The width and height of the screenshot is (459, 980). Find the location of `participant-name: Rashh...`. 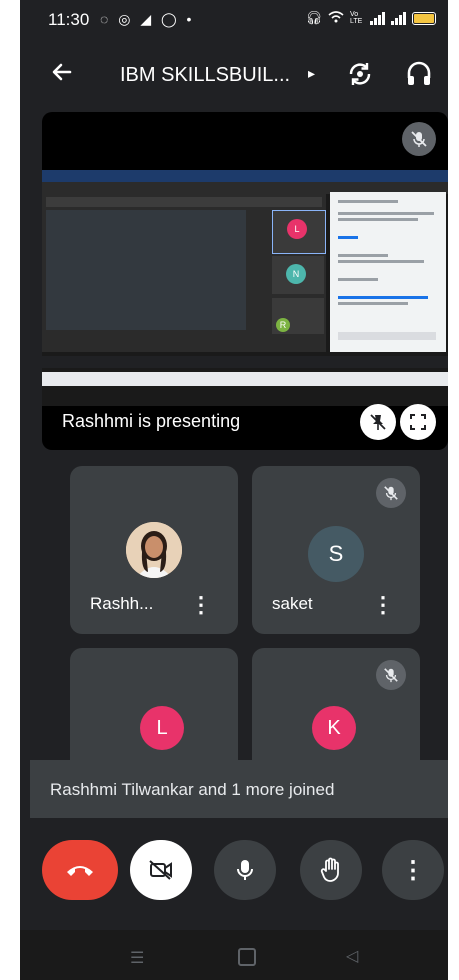

participant-name: Rashh... is located at coordinates (122, 603).